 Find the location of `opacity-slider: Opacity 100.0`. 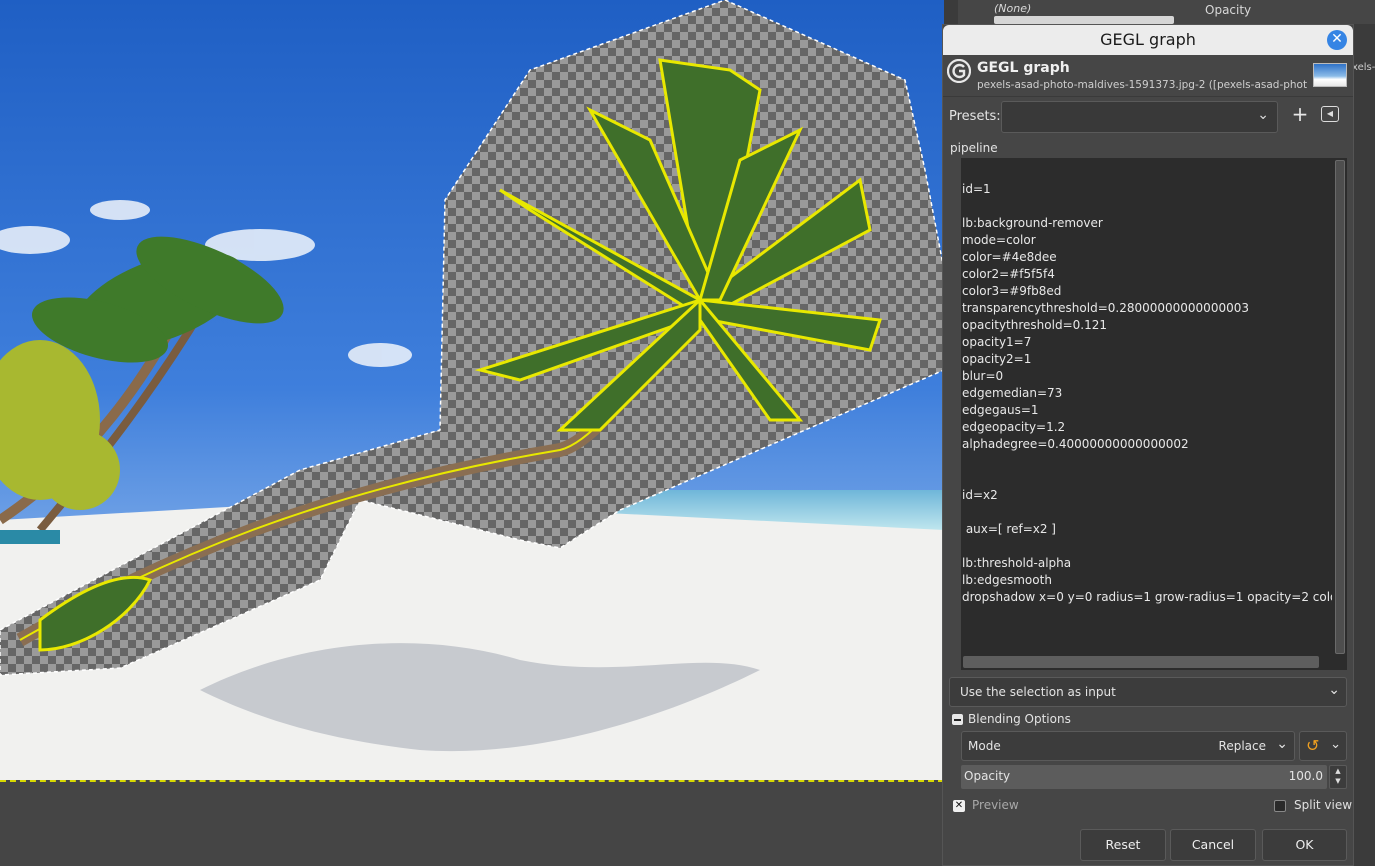

opacity-slider: Opacity 100.0 is located at coordinates (1144, 777).